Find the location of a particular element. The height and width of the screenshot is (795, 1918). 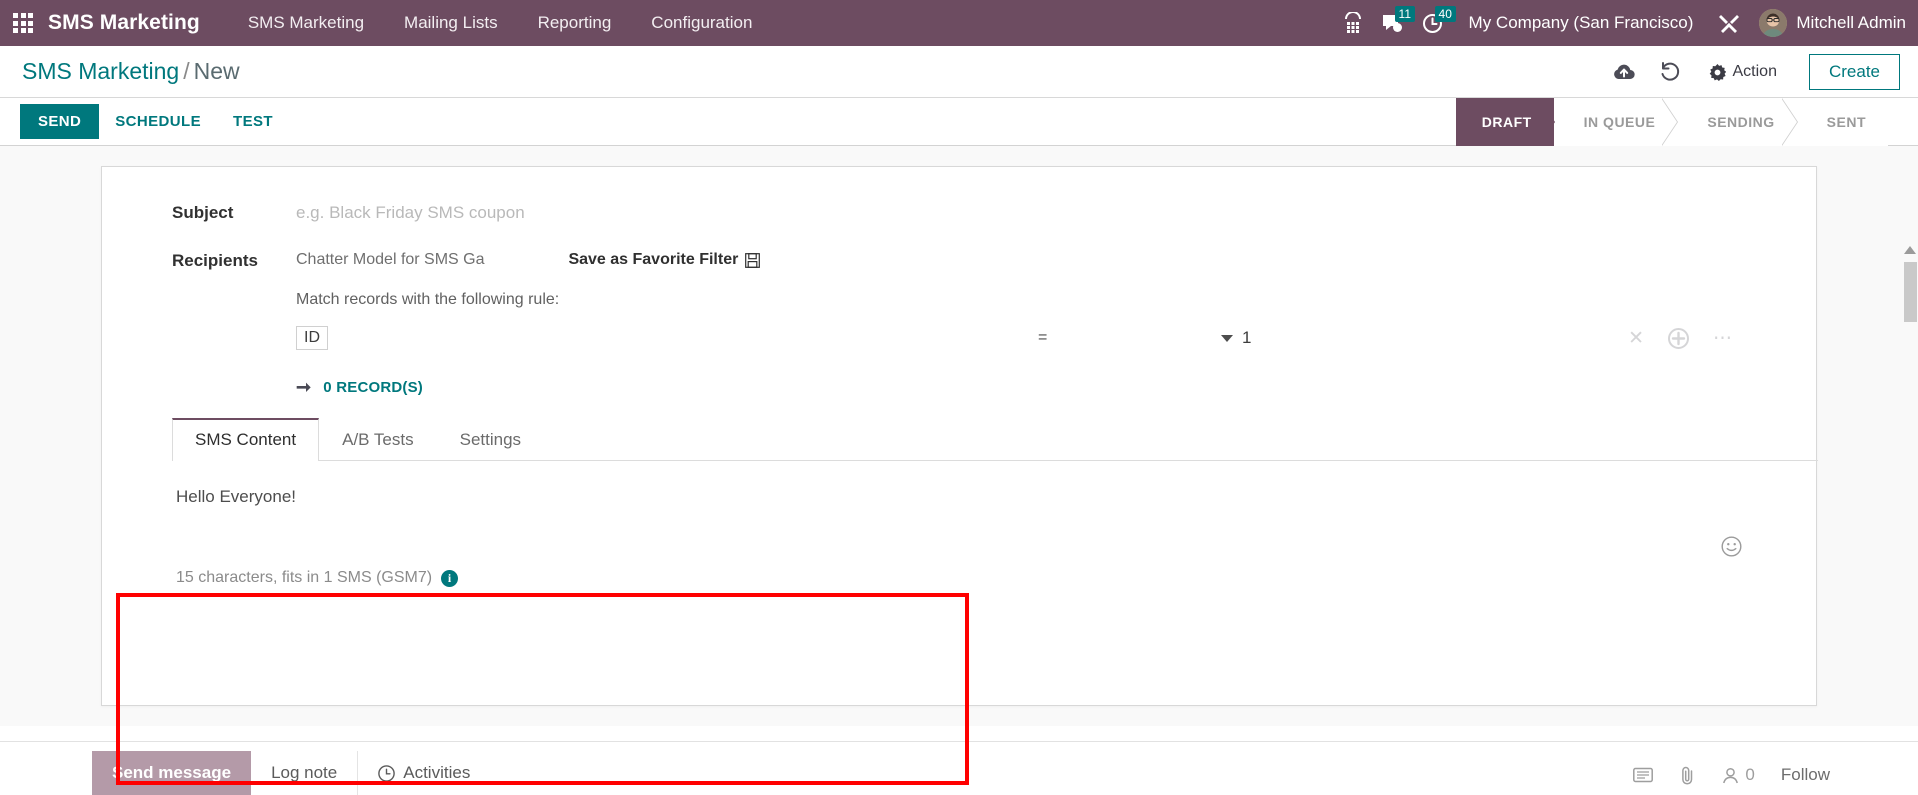

domain-field-input: ID is located at coordinates (312, 338).